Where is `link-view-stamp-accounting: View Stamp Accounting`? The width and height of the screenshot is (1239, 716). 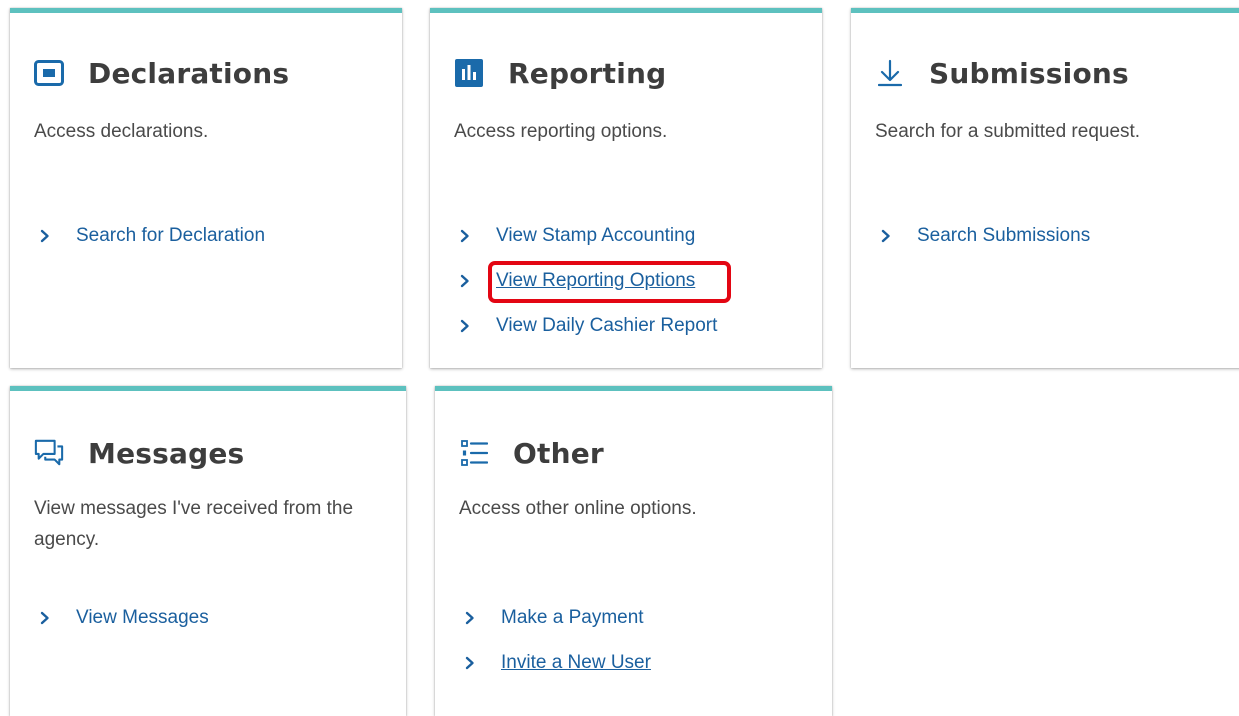
link-view-stamp-accounting: View Stamp Accounting is located at coordinates (588, 235).